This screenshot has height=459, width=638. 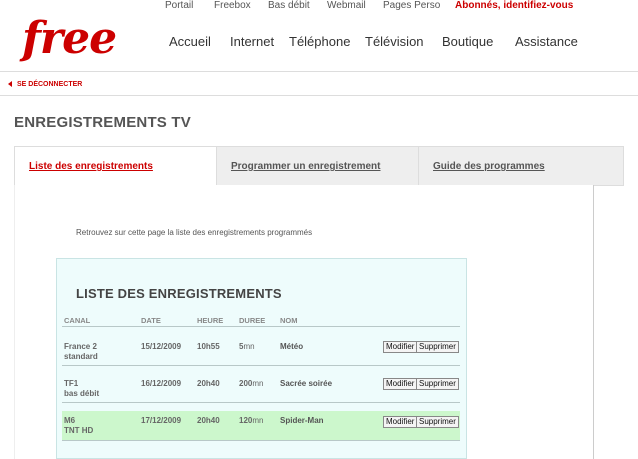 I want to click on topnav-freebox-link: Freebox, so click(x=232, y=5).